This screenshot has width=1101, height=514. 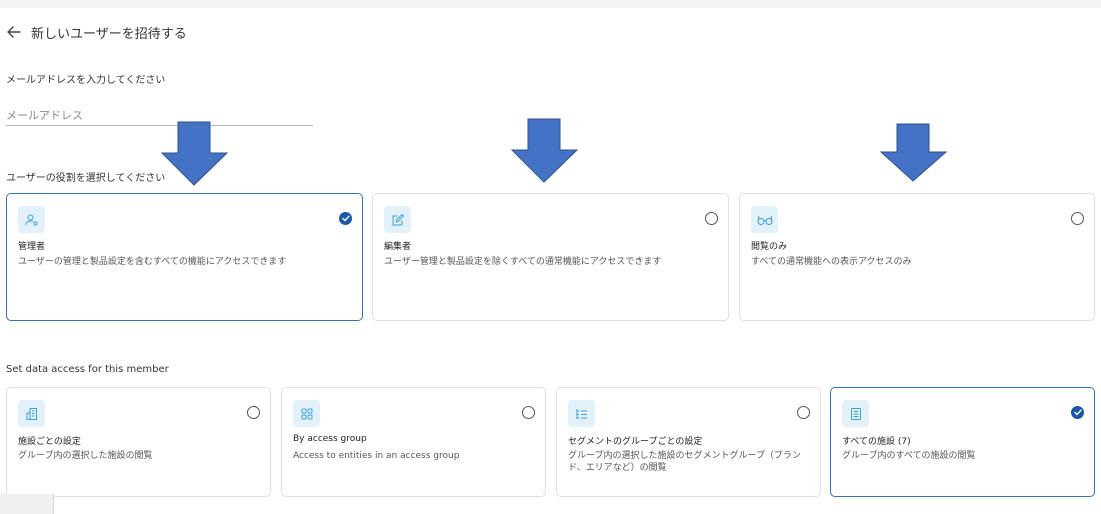 What do you see at coordinates (345, 218) in the screenshot?
I see `role-admin-radio` at bounding box center [345, 218].